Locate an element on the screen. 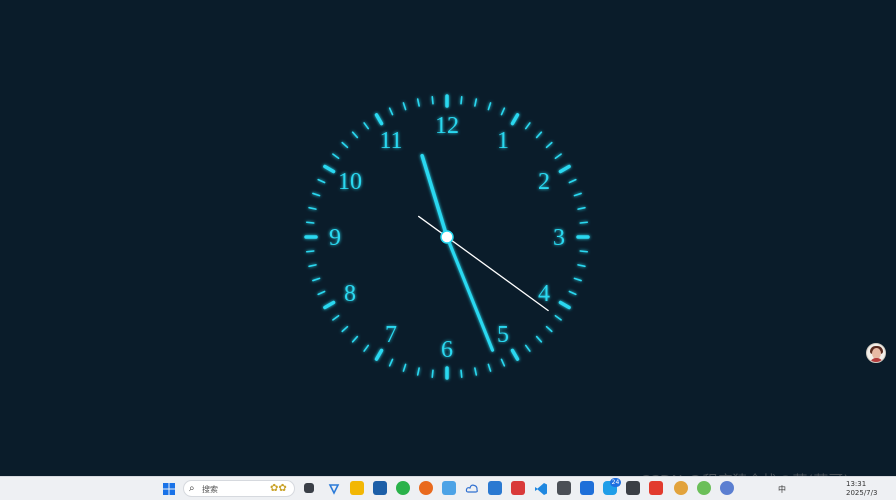  taskbar-search-box: ⌕ 搜索 ✿✿ is located at coordinates (239, 488).